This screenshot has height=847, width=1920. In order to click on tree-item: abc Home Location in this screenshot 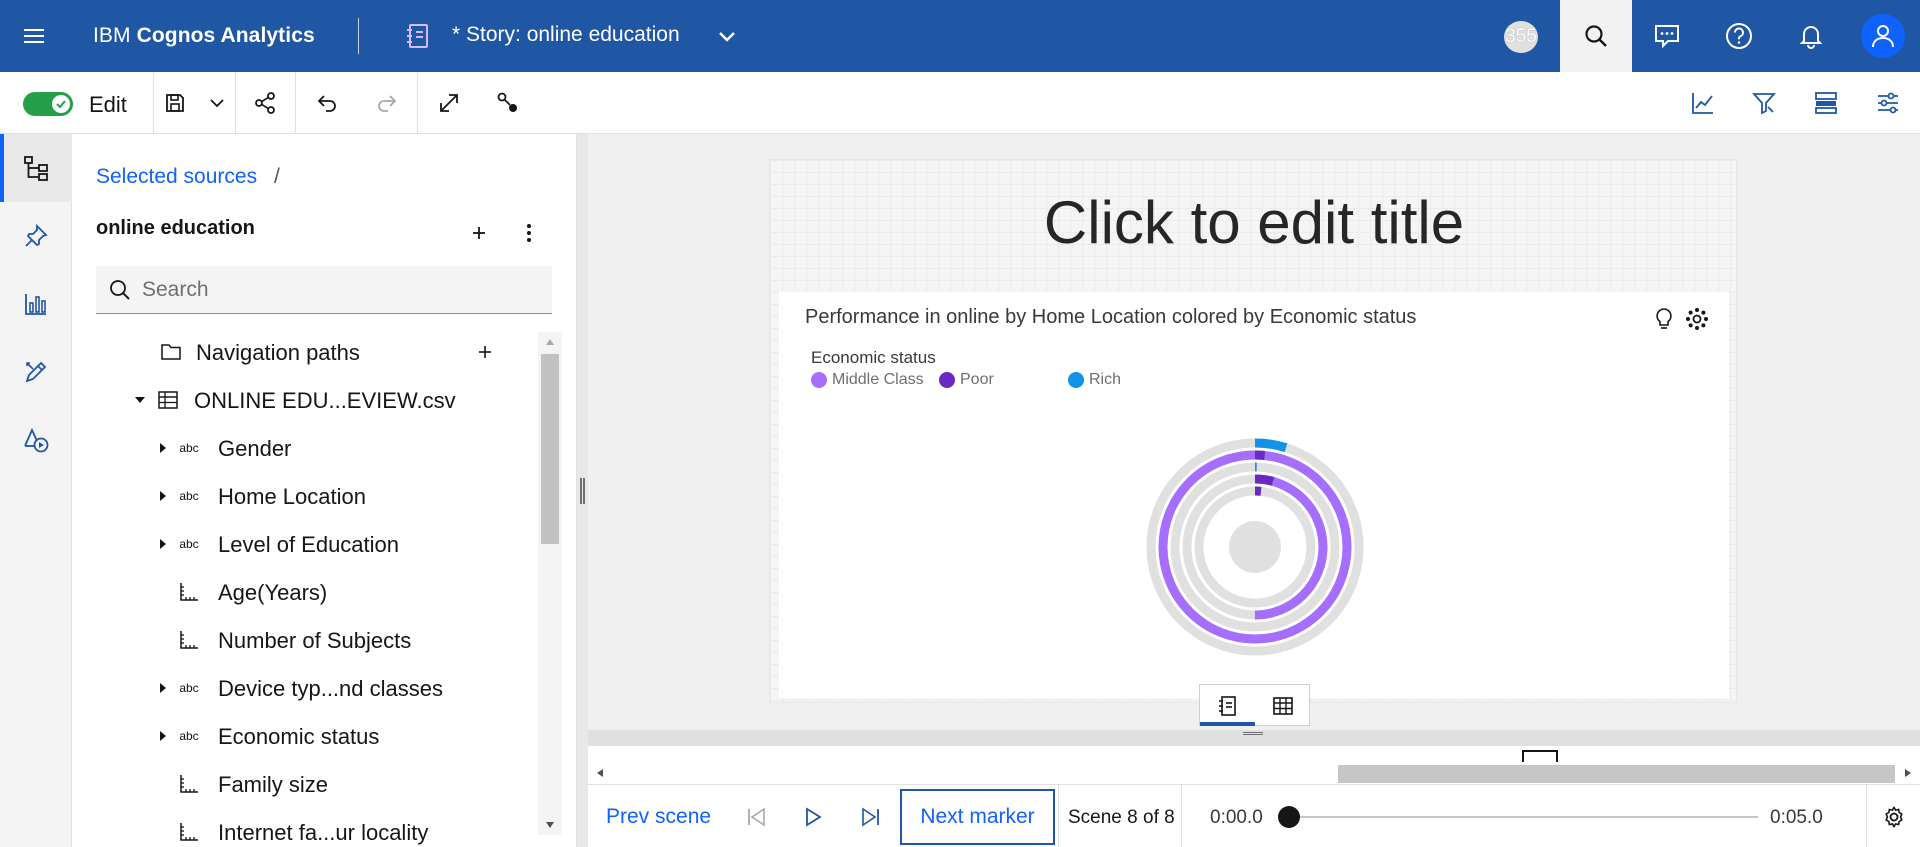, I will do `click(302, 497)`.